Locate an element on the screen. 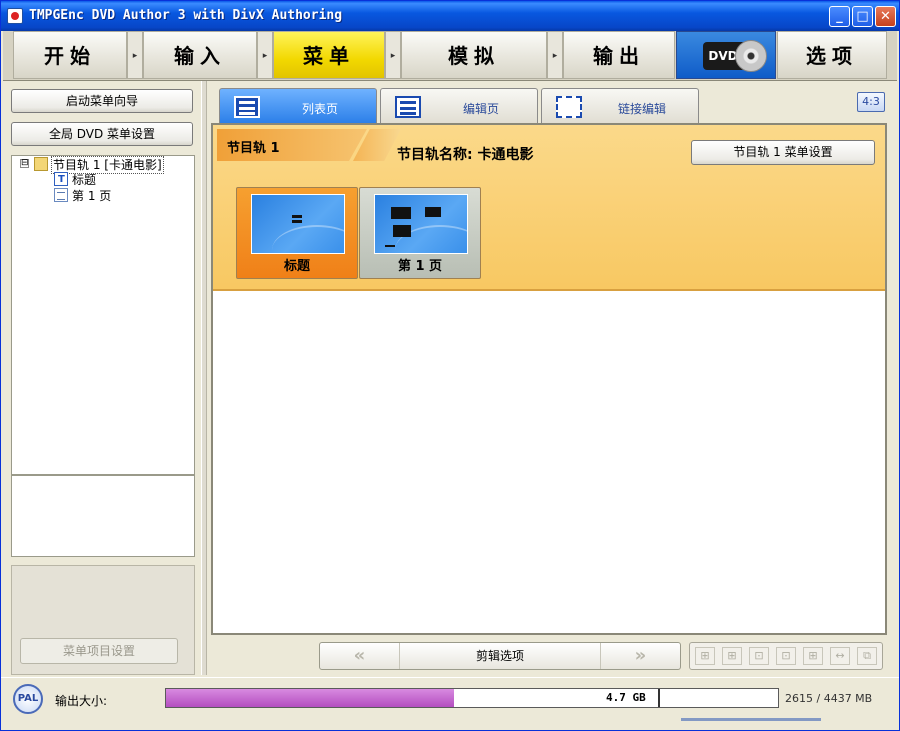 The image size is (900, 731). item-settings-area: 菜单项目设置 is located at coordinates (103, 620).